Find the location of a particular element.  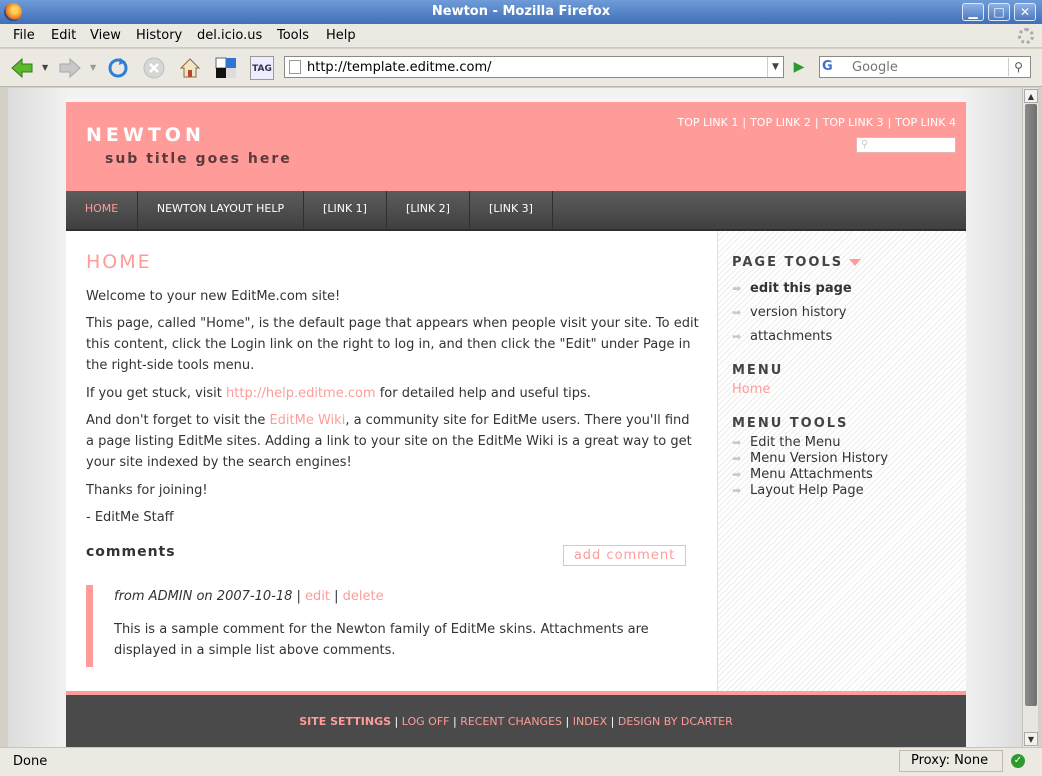

menu-file: File is located at coordinates (24, 35).